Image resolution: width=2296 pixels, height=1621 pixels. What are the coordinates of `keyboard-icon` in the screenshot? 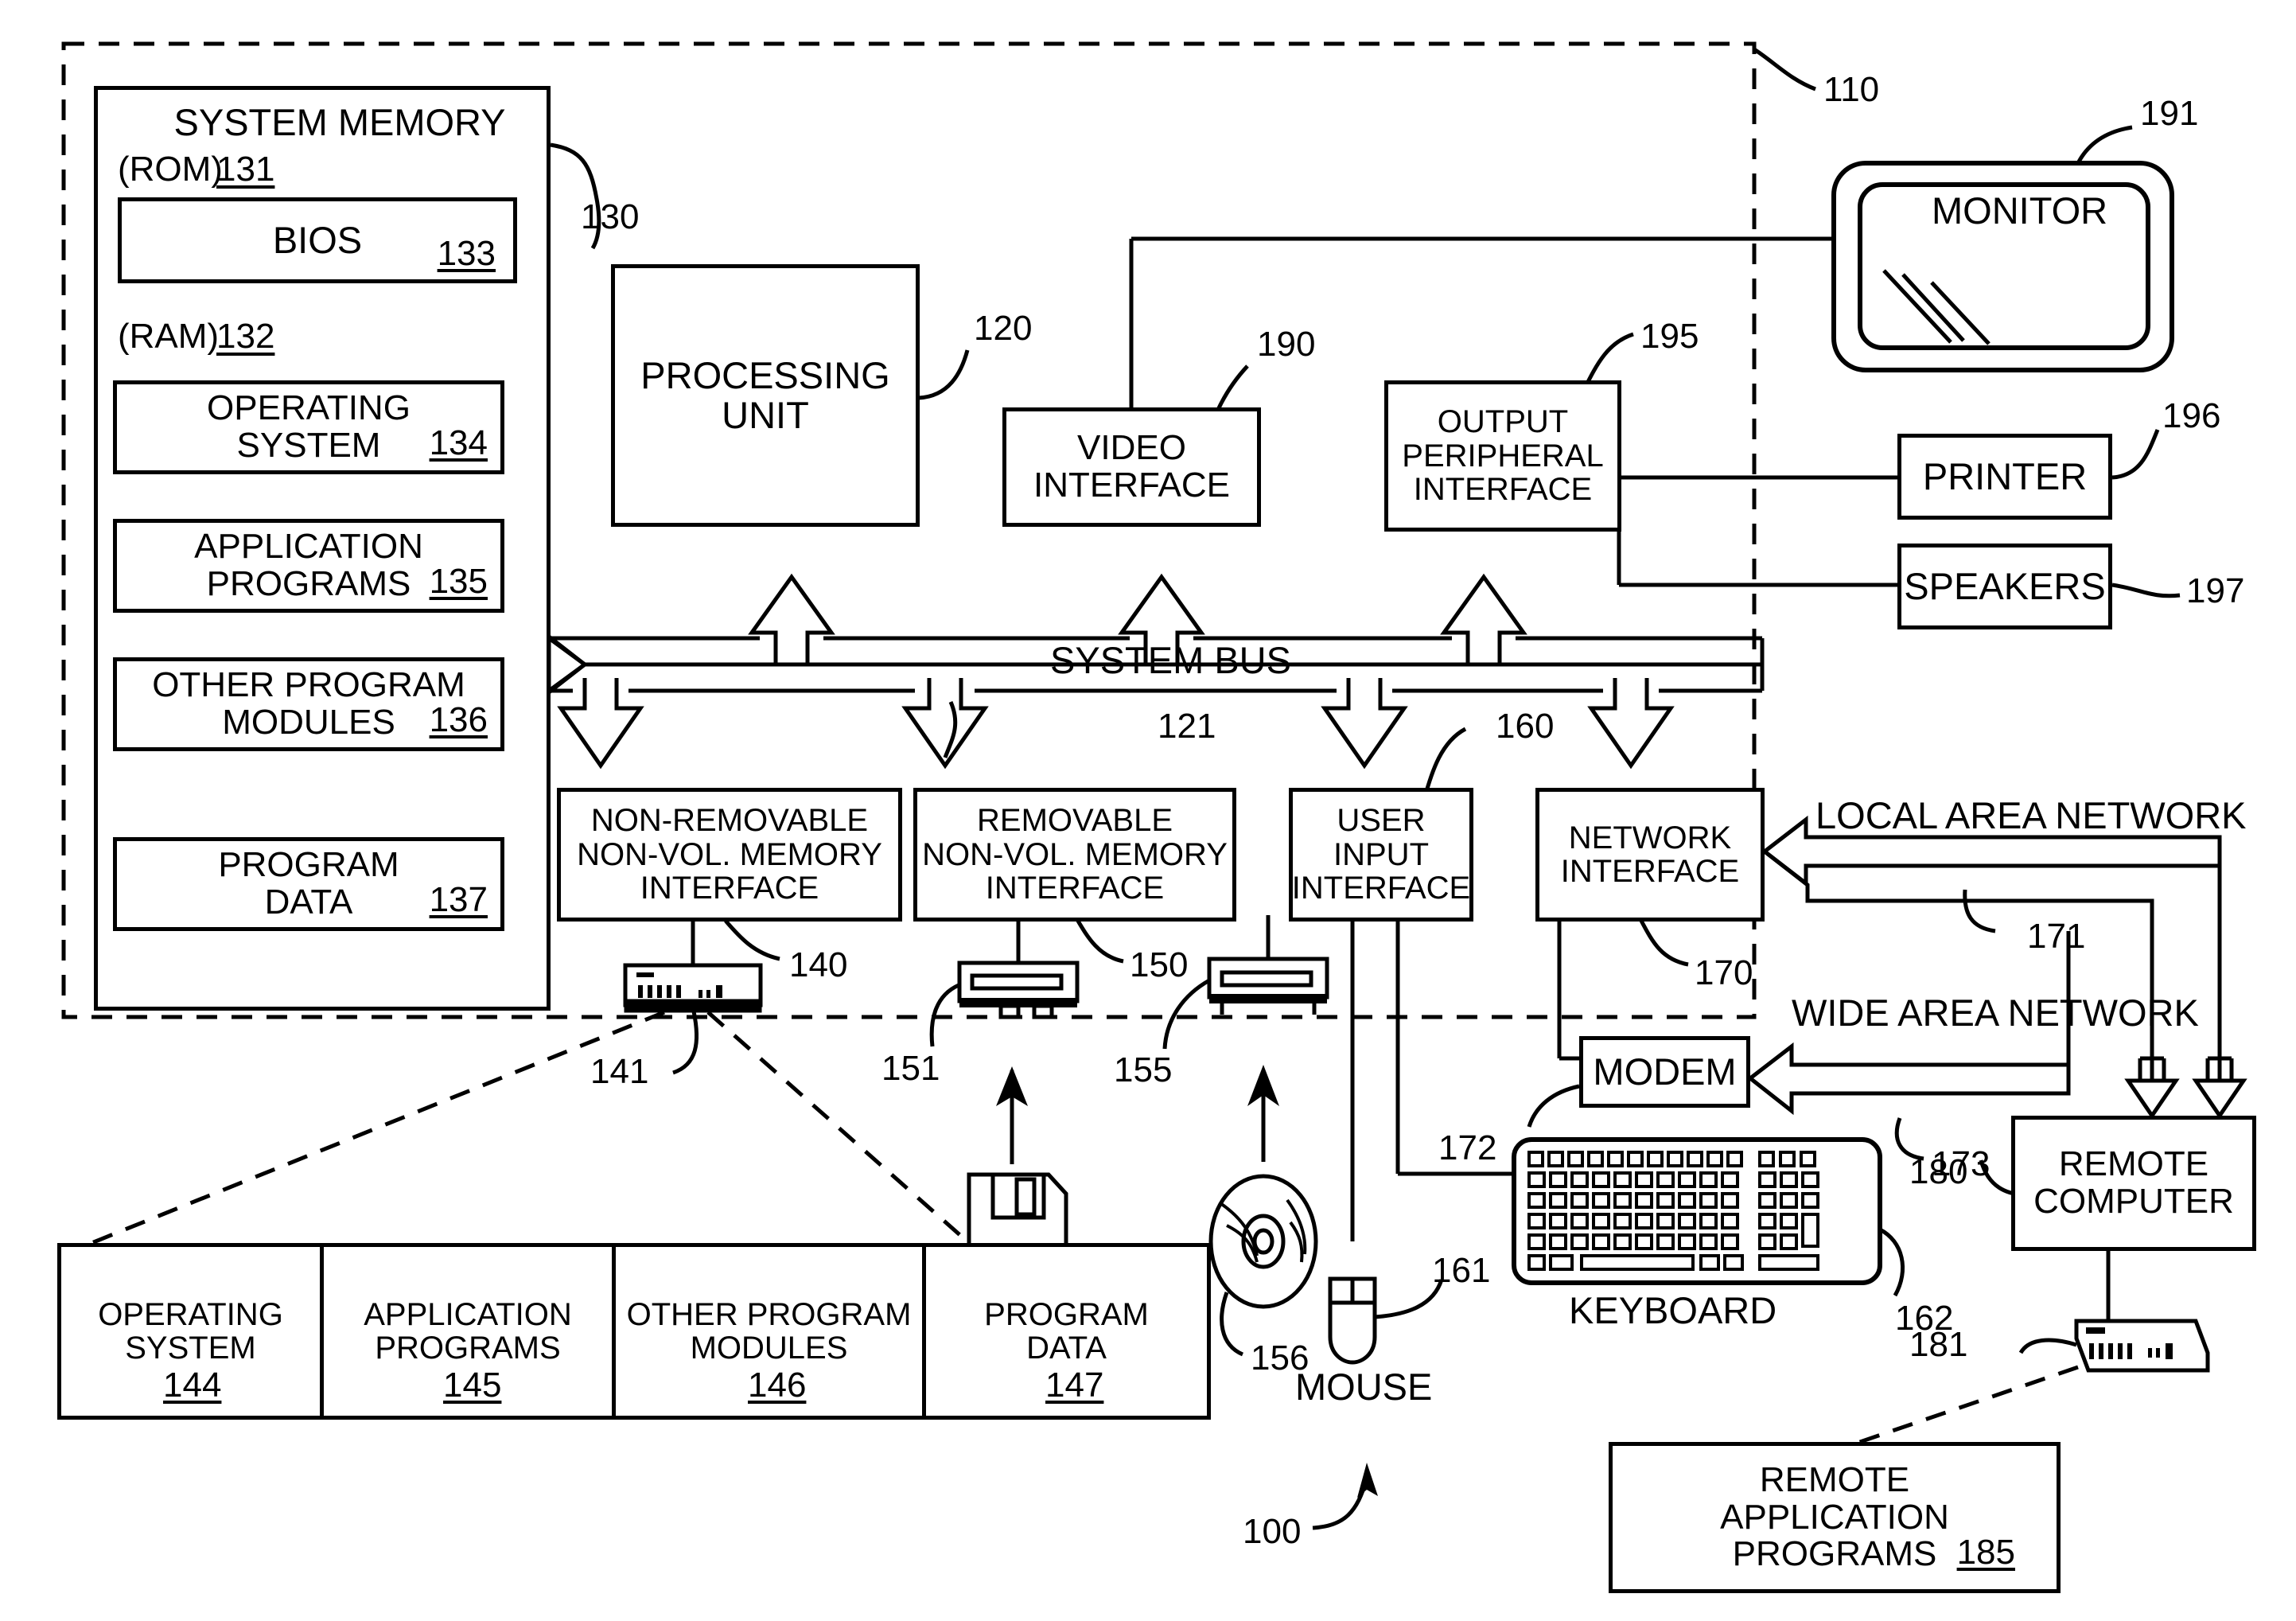 It's located at (1697, 1211).